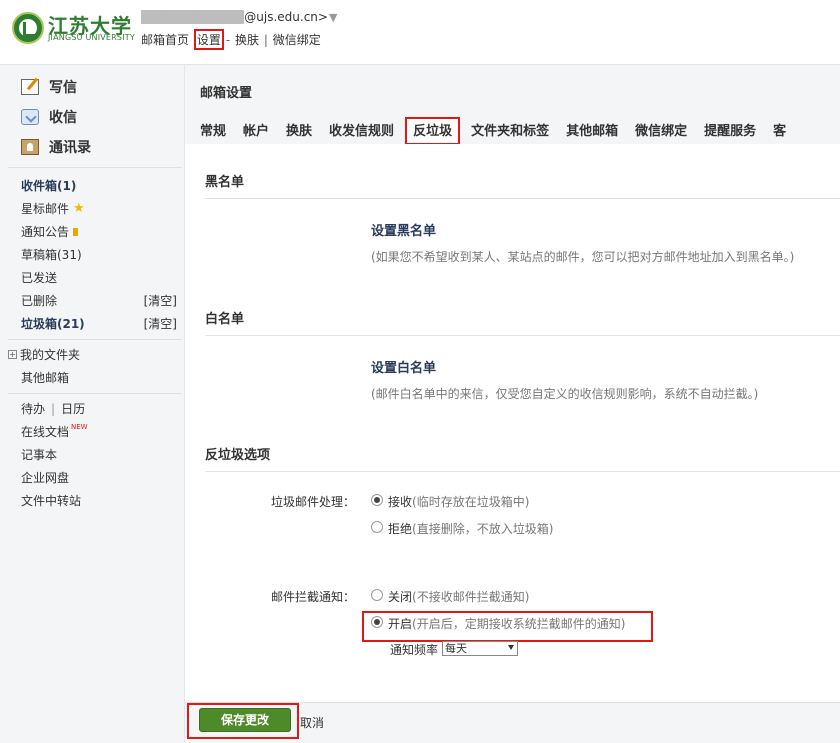 Image resolution: width=840 pixels, height=743 pixels. Describe the element at coordinates (400, 502) in the screenshot. I see `junk-accept-label: 接收` at that location.